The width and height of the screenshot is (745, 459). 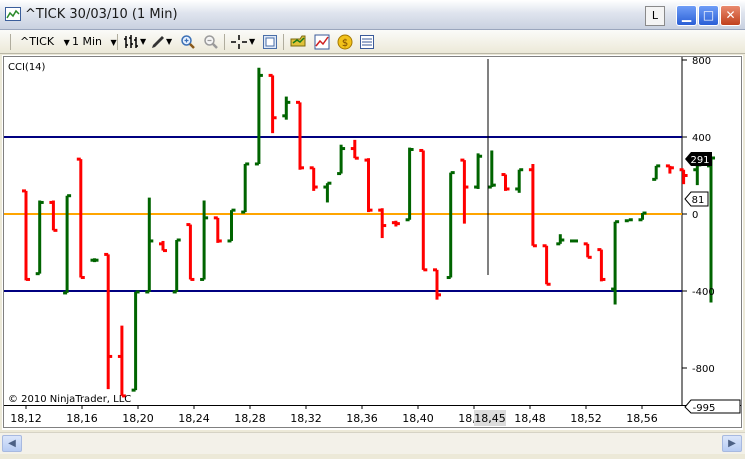 What do you see at coordinates (26, 418) in the screenshot?
I see `x-tick-label: 18,12` at bounding box center [26, 418].